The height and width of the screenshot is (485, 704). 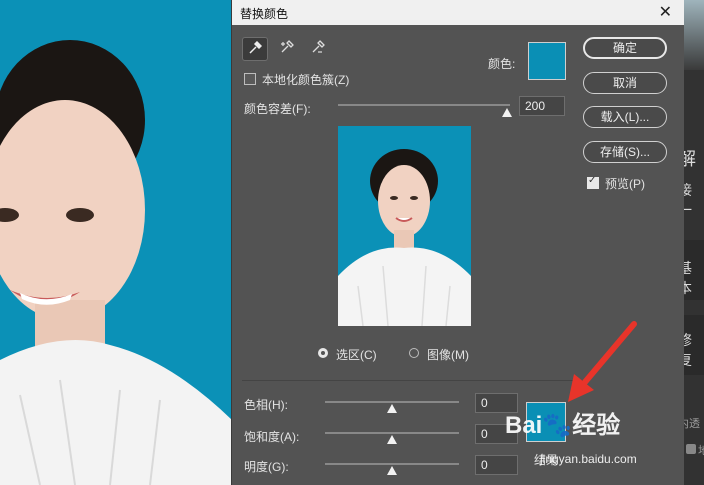 I want to click on lightness-label: 明度(G):, so click(x=266, y=467).